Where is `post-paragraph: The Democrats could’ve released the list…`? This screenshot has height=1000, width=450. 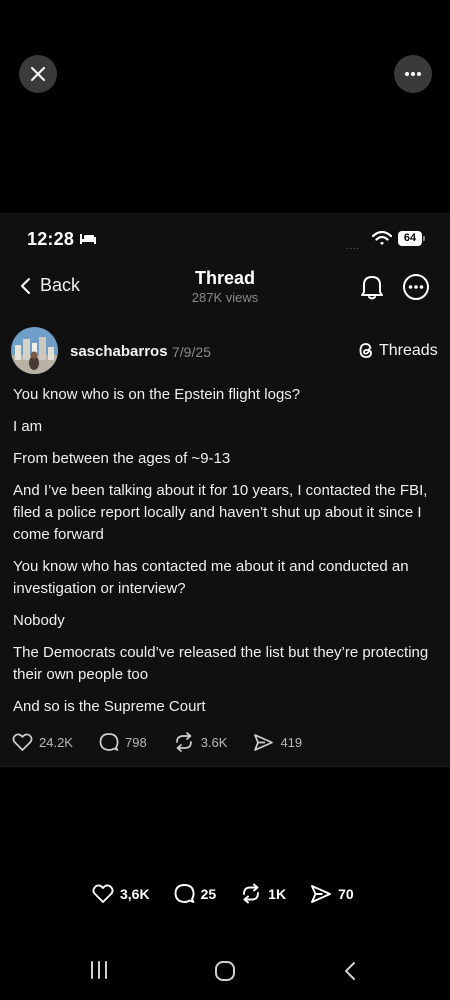
post-paragraph: The Democrats could’ve released the list… is located at coordinates (221, 663).